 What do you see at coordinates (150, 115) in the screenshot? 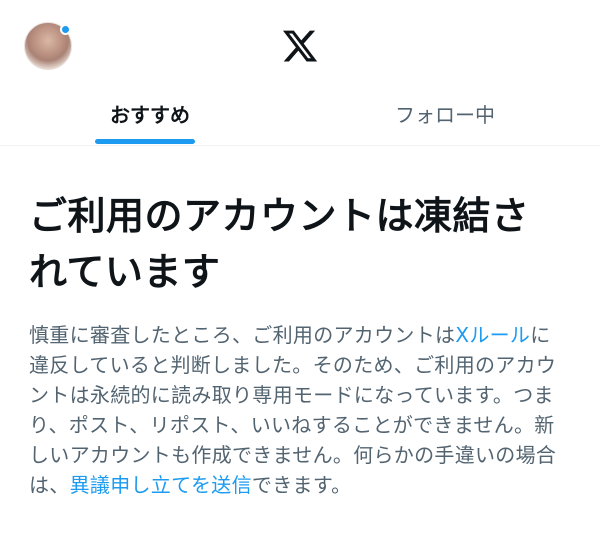
I see `tab-for-you-label: おすすめ` at bounding box center [150, 115].